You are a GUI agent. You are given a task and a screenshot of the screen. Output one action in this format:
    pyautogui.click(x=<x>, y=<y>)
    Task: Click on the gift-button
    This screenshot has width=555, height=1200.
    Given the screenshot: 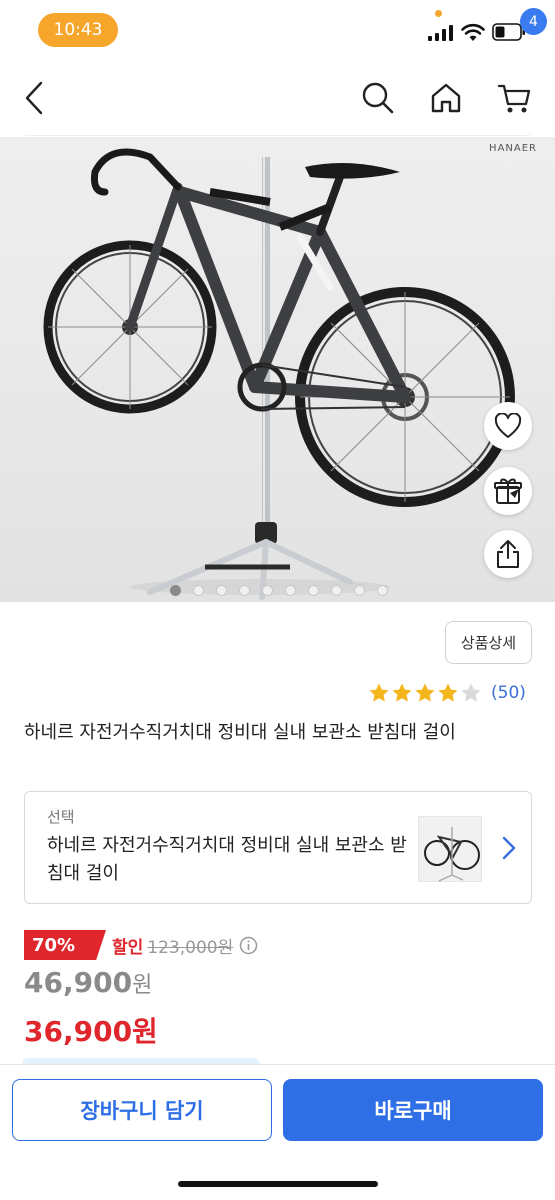 What is the action you would take?
    pyautogui.click(x=508, y=491)
    